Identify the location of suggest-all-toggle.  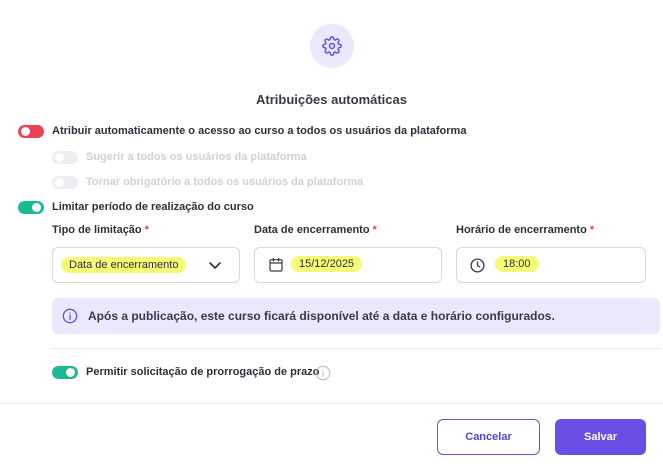
(65, 157).